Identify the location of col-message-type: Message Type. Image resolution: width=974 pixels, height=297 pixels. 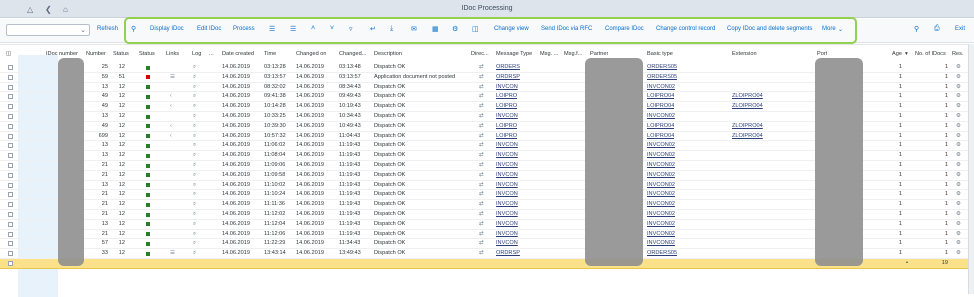
(514, 54).